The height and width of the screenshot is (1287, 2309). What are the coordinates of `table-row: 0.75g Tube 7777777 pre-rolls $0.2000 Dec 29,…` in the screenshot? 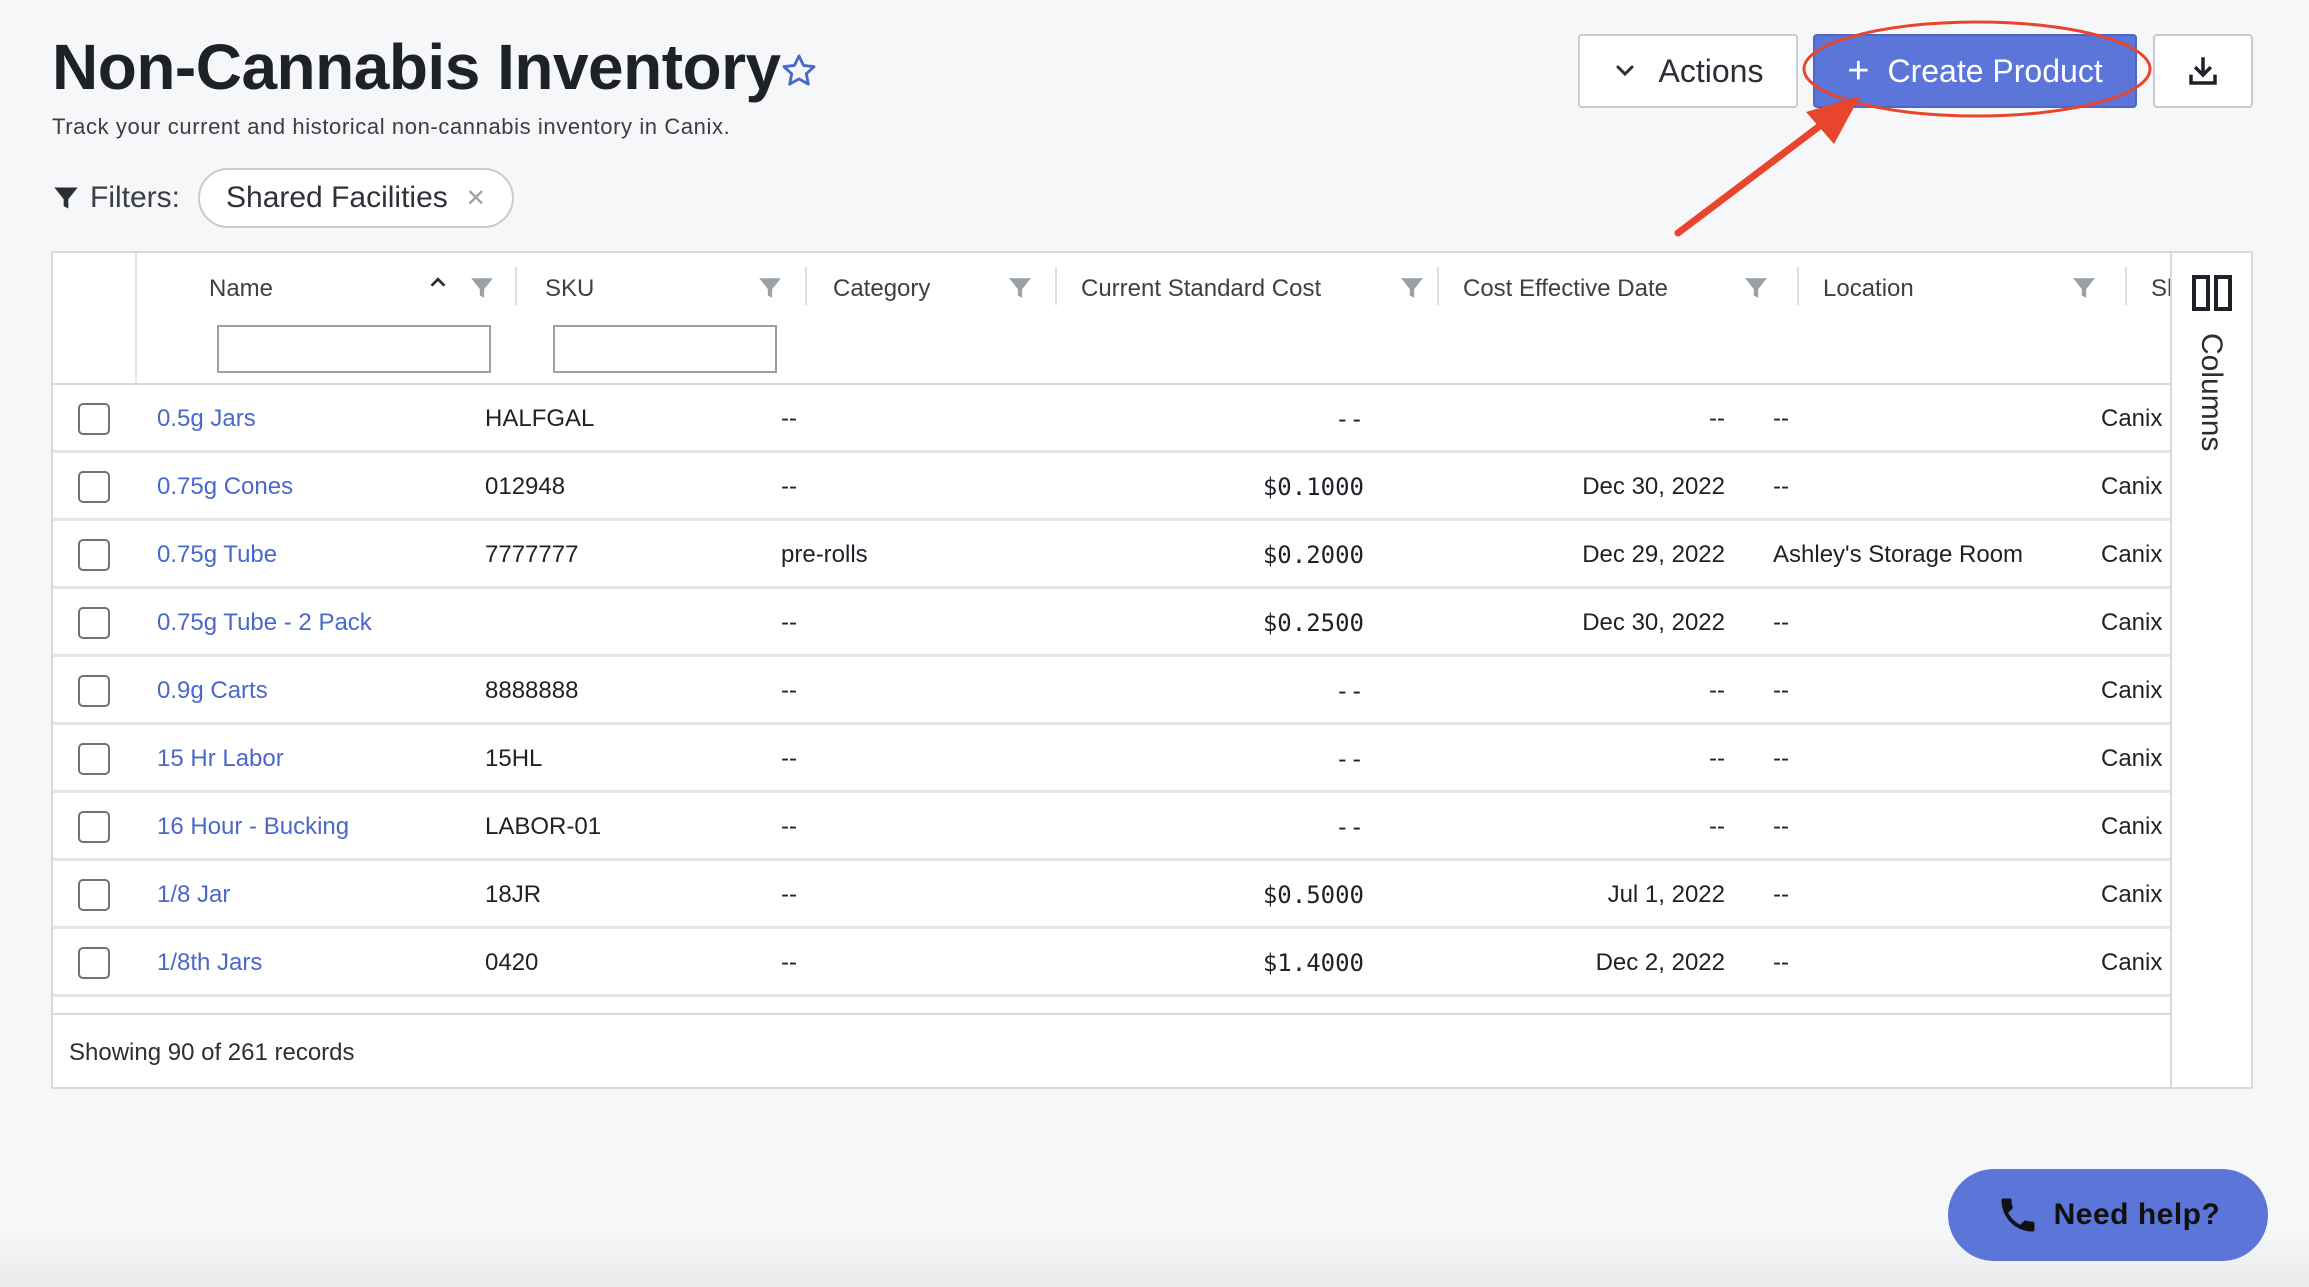 It's located at (1111, 555).